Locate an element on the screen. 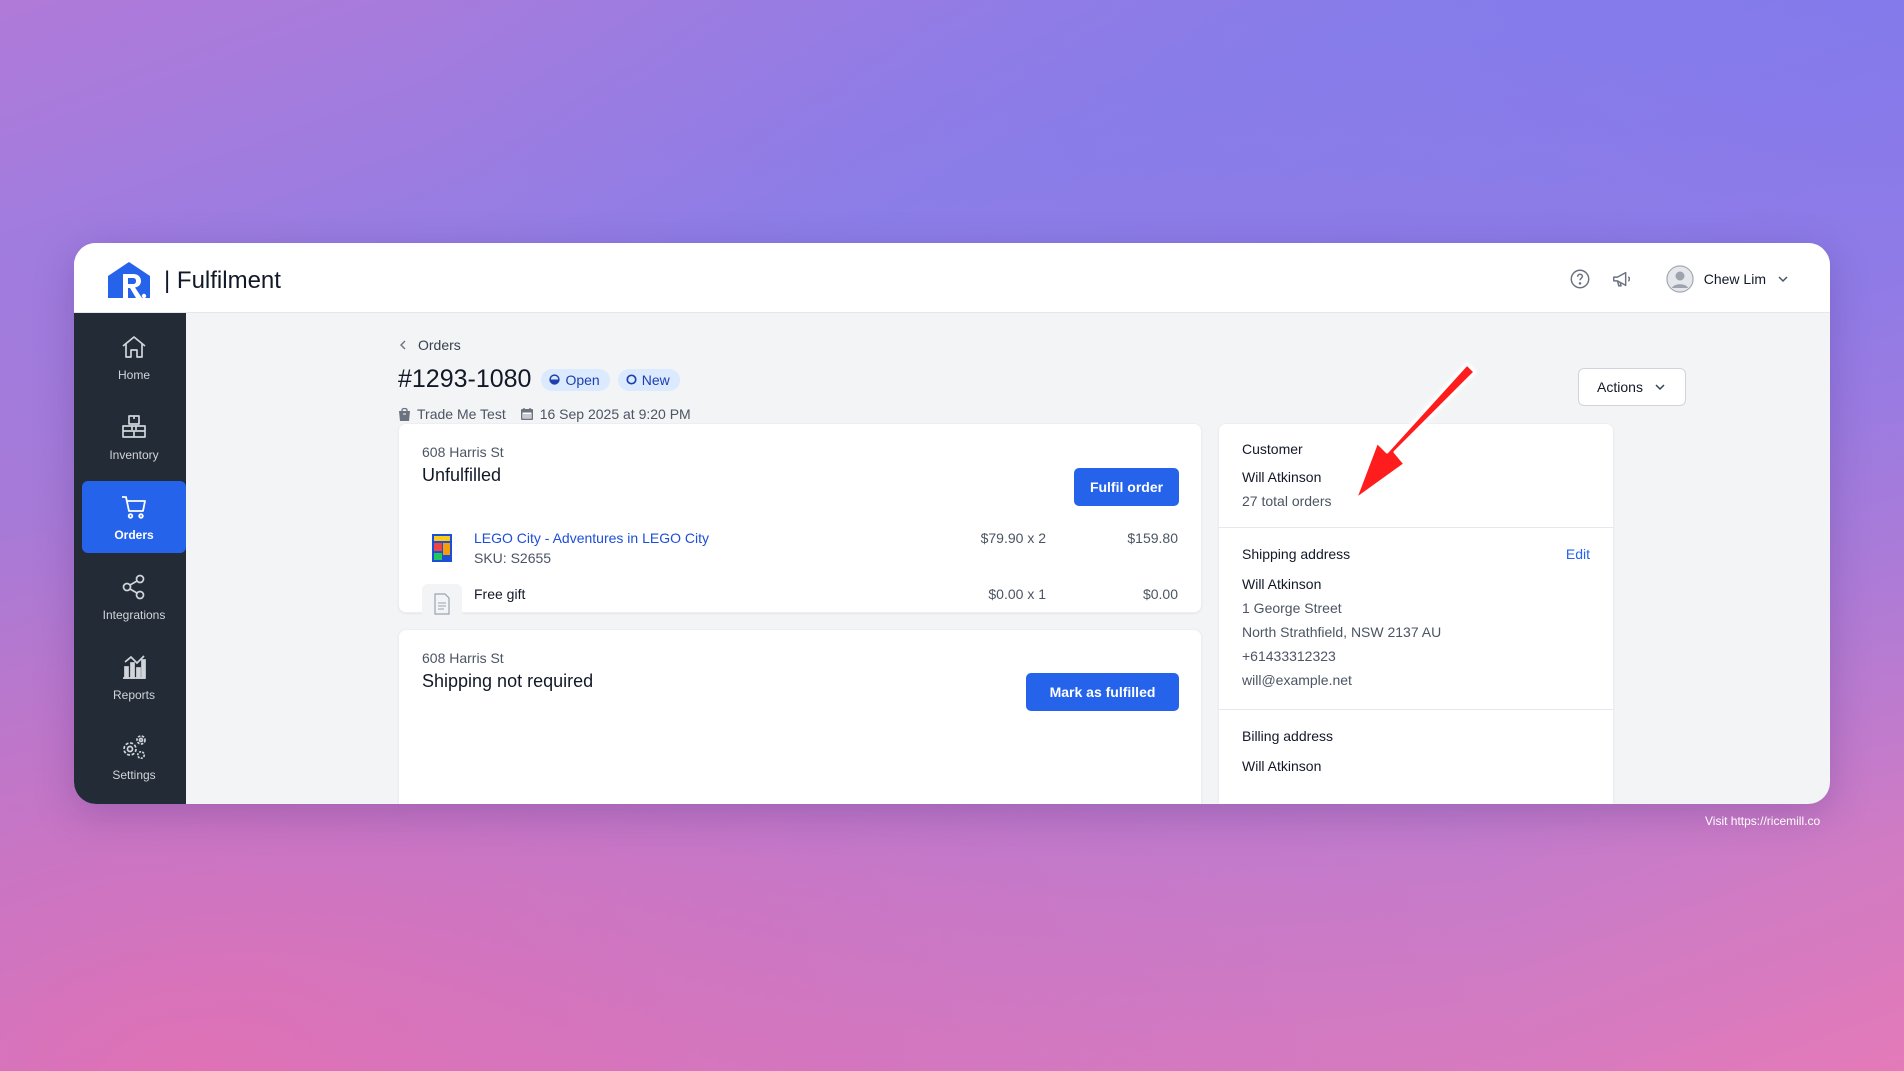  billing-section: Billing address Will Atkinson is located at coordinates (1416, 757).